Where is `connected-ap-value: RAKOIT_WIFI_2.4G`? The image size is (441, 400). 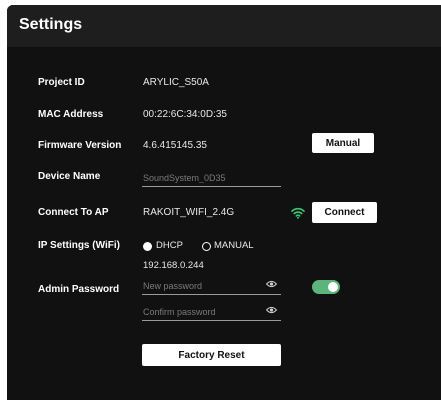
connected-ap-value: RAKOIT_WIFI_2.4G is located at coordinates (189, 212).